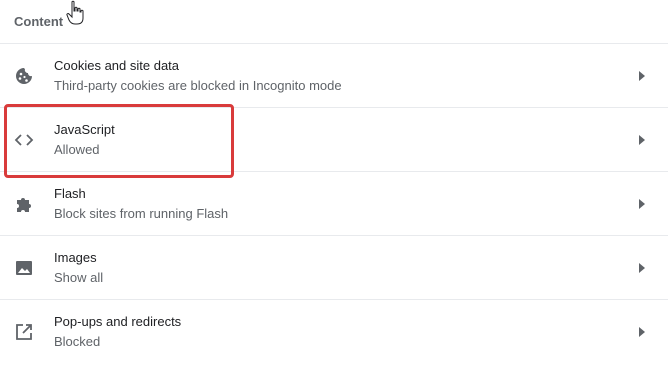 The width and height of the screenshot is (670, 371). What do you see at coordinates (117, 65) in the screenshot?
I see `item-label: Cookies and site data` at bounding box center [117, 65].